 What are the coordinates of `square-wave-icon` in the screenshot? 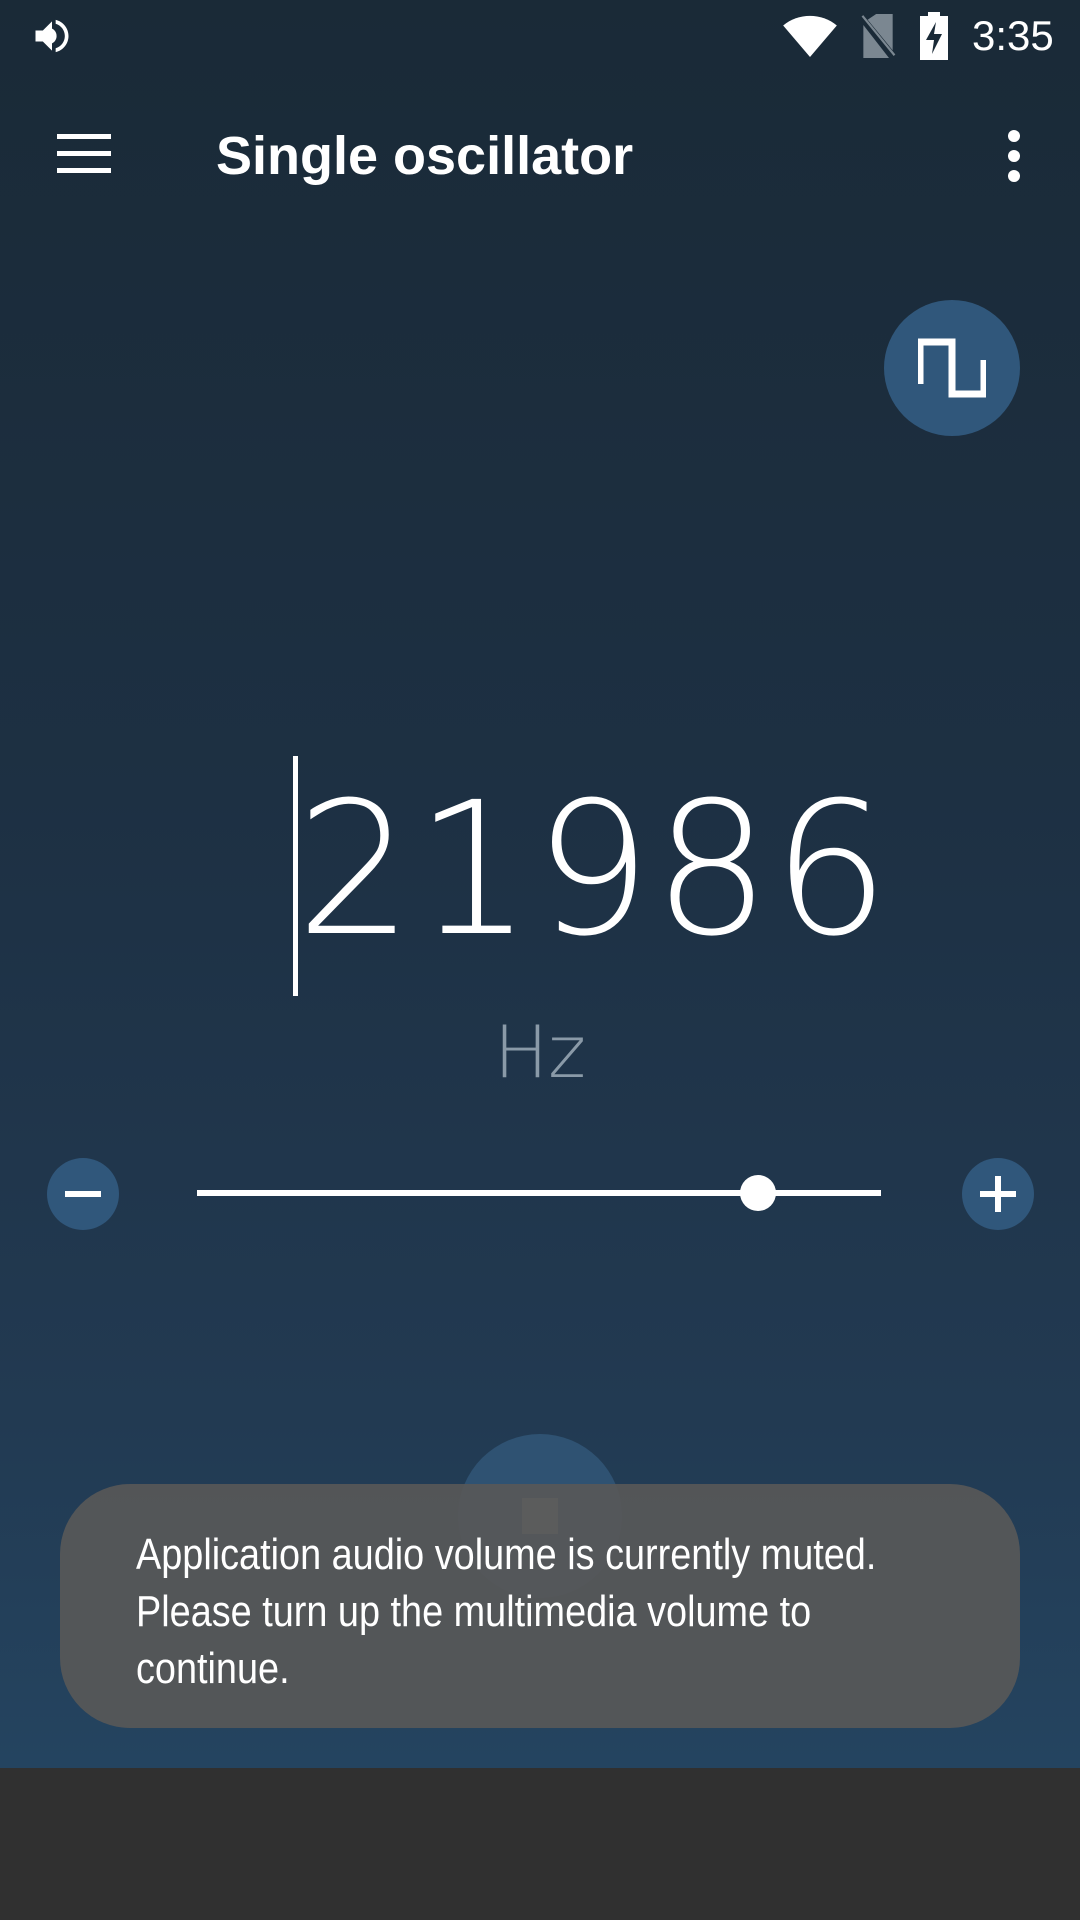 It's located at (952, 368).